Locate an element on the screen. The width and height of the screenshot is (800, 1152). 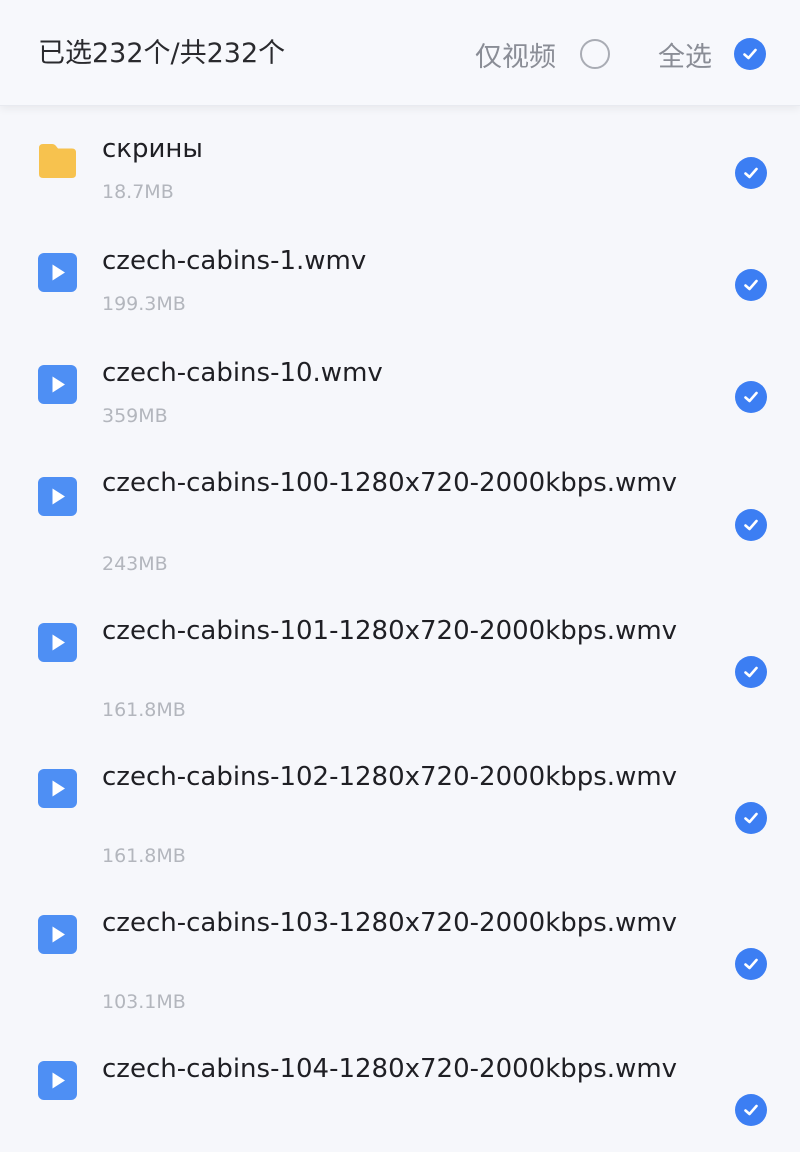
file-name: czech-cabins-103-1280x720-2000kbps.wmv is located at coordinates (390, 923).